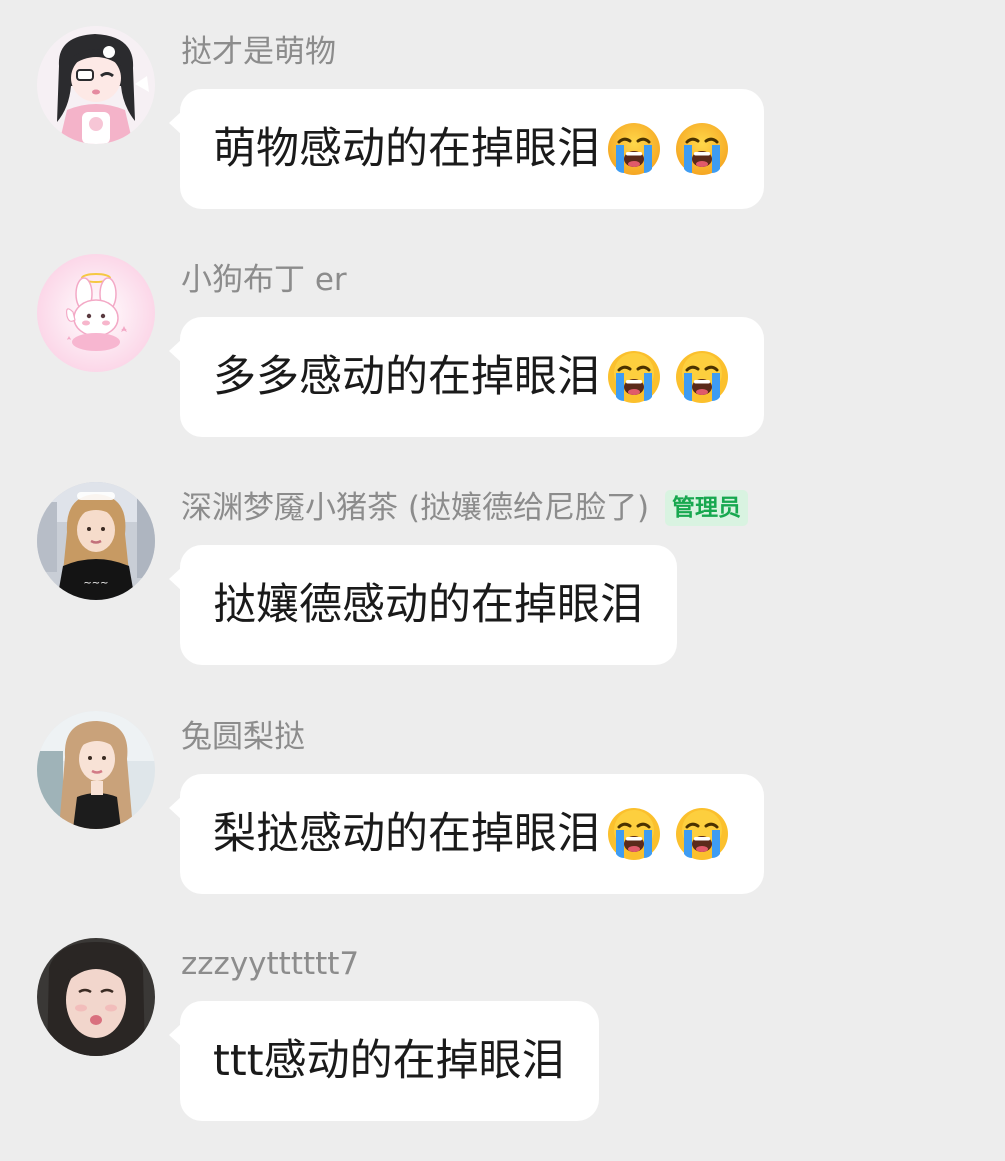  I want to click on message-bubble: 多多感动的在掉眼泪, so click(466, 377).